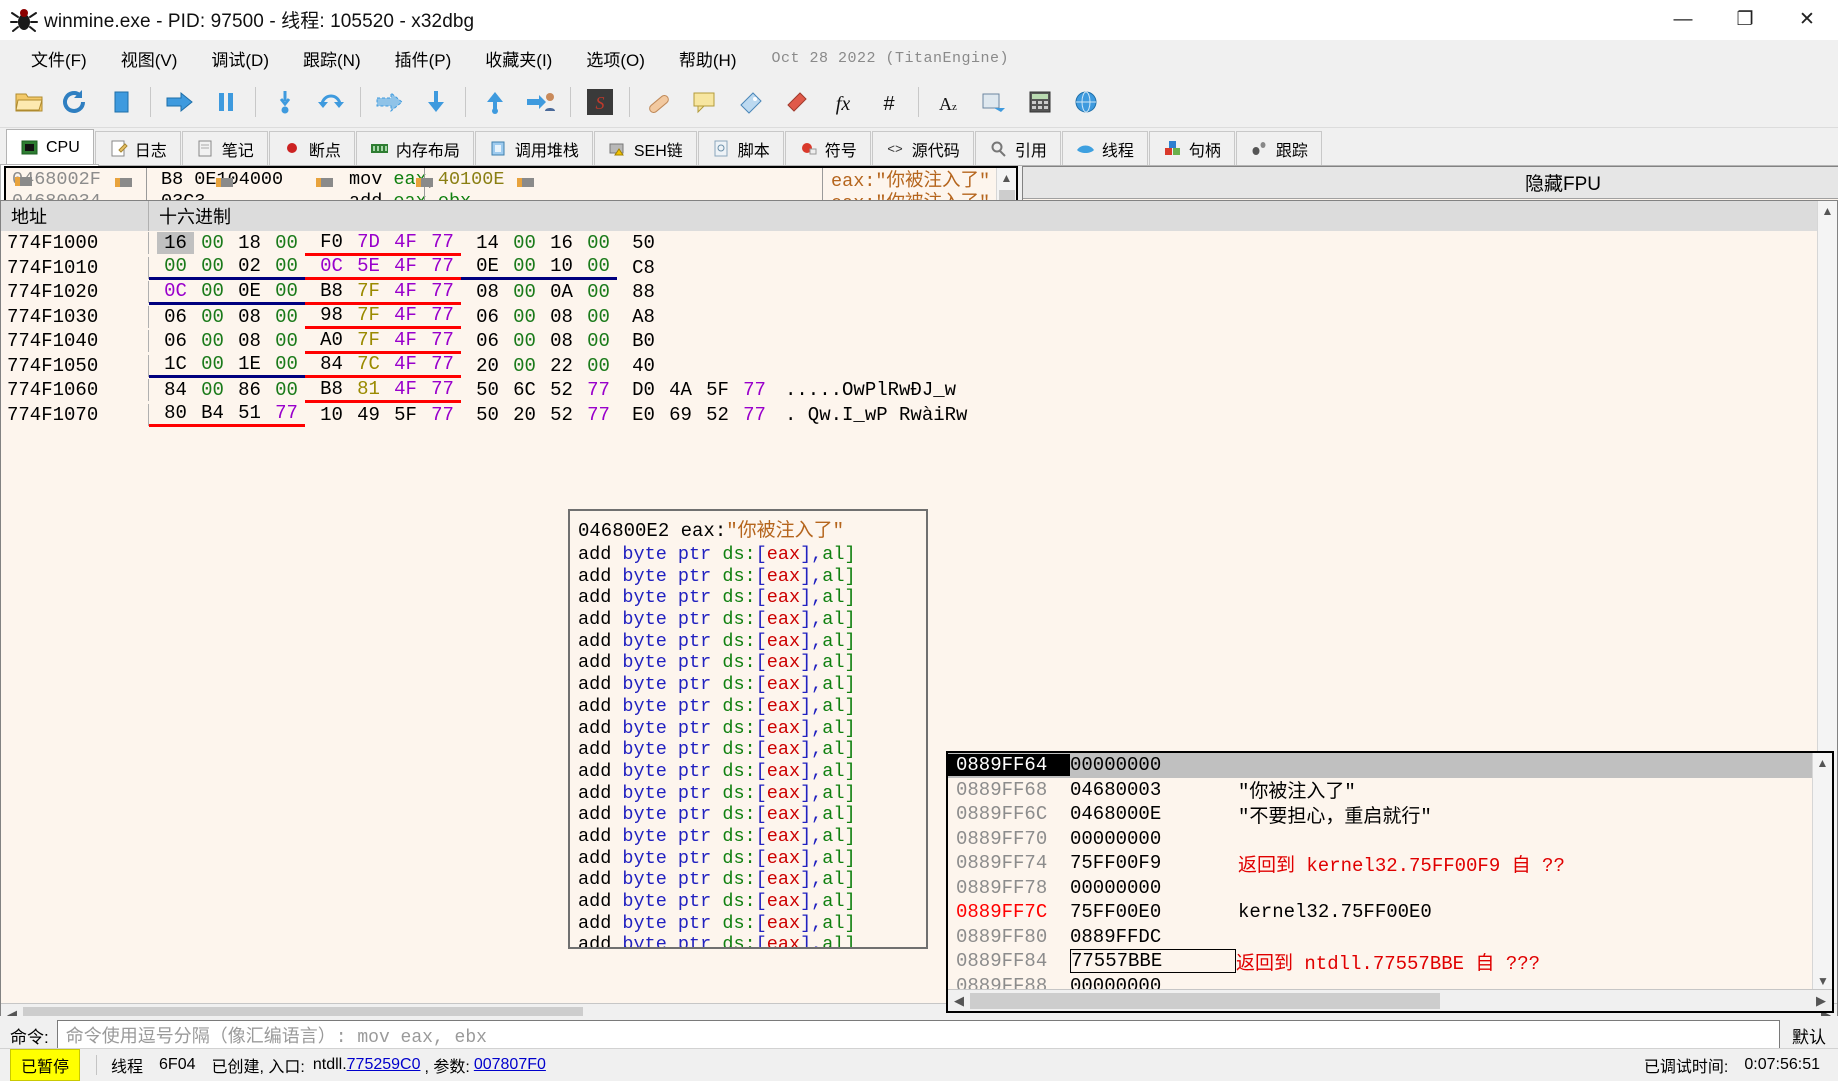 This screenshot has height=1081, width=1838. I want to click on hex-byte: B0, so click(643, 341).